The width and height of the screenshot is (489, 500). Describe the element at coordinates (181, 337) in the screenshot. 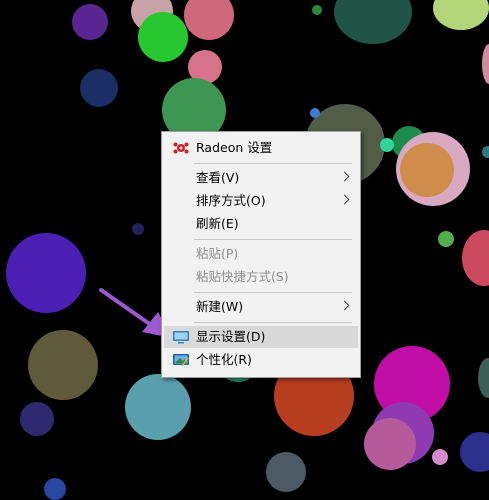

I see `display-settings-icon` at that location.